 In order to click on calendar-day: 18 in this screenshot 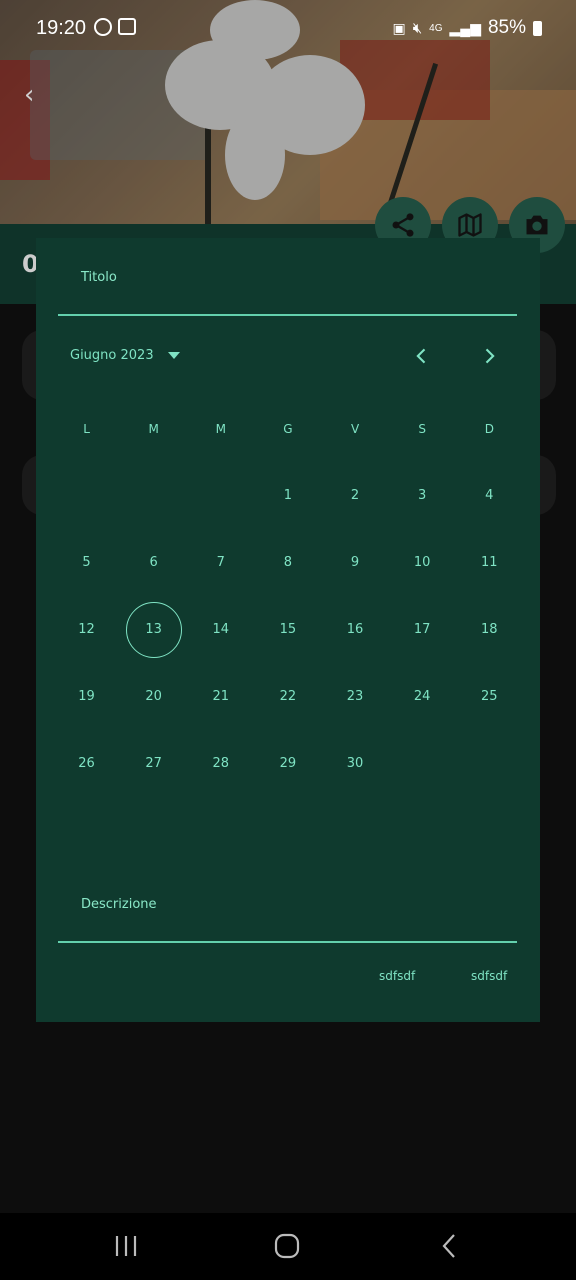, I will do `click(489, 630)`.